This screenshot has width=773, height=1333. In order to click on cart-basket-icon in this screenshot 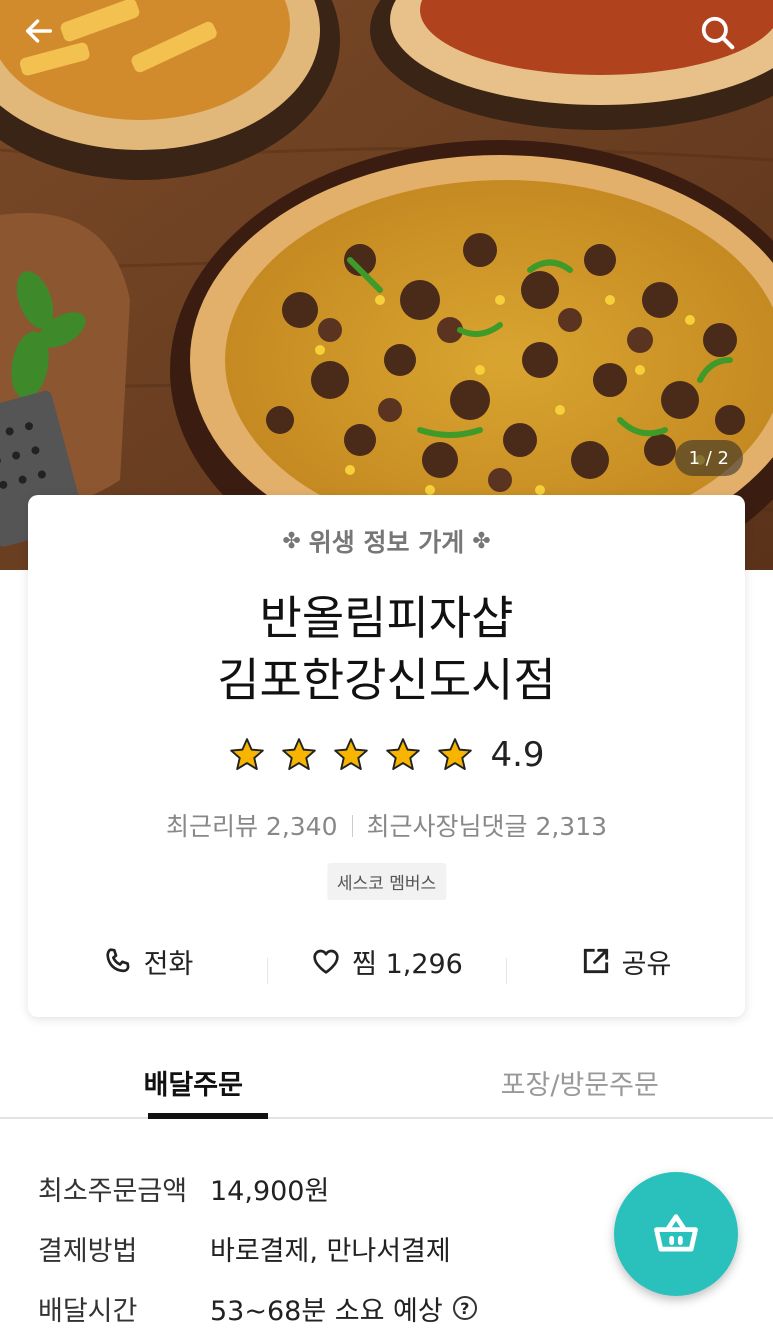, I will do `click(676, 1233)`.